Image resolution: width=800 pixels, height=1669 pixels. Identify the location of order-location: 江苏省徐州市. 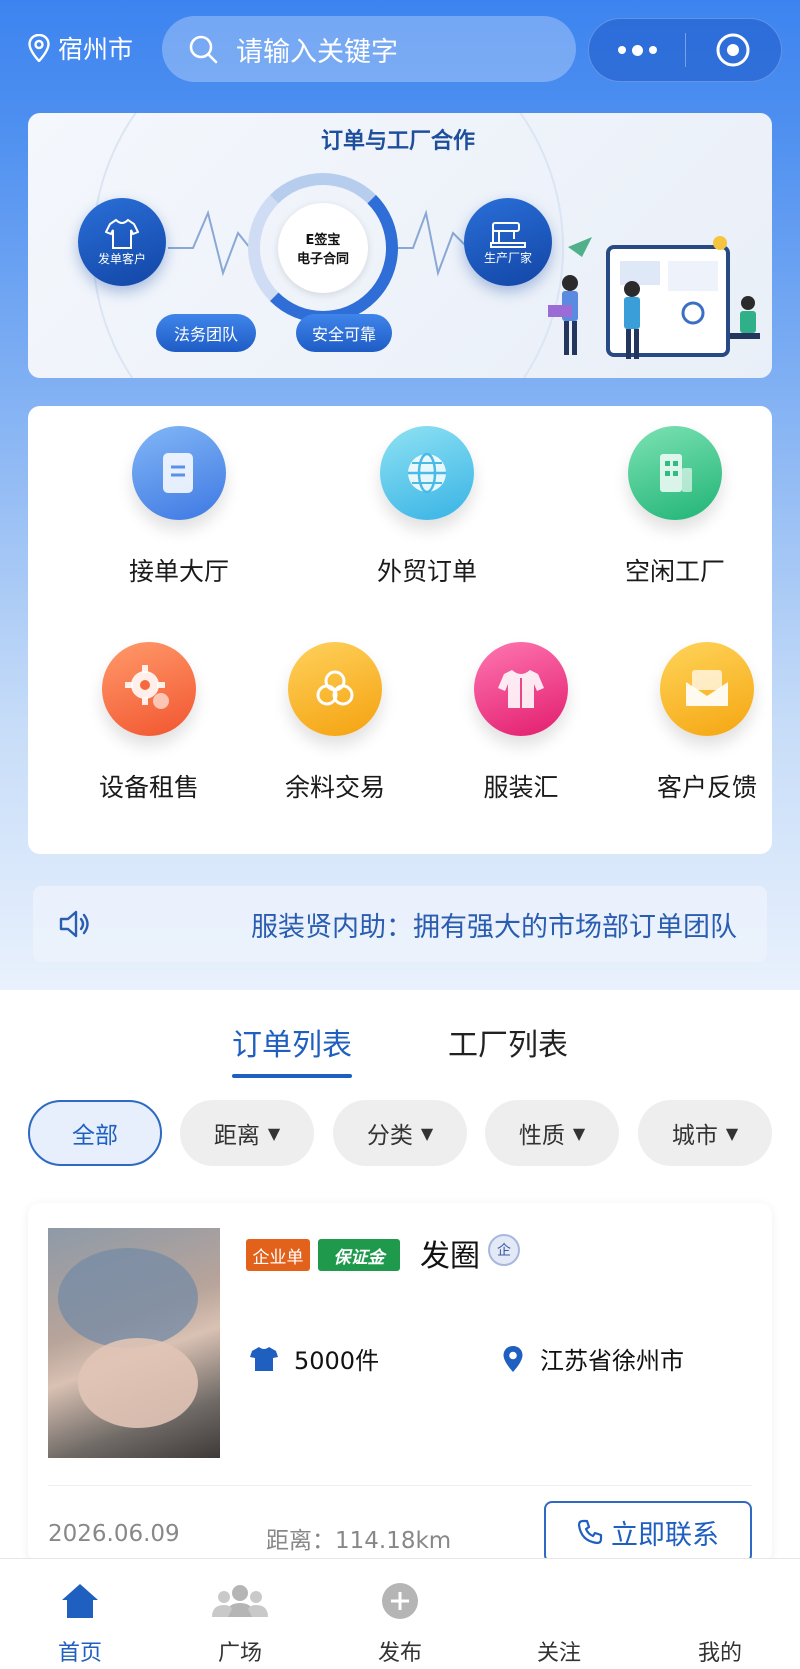
(593, 1358).